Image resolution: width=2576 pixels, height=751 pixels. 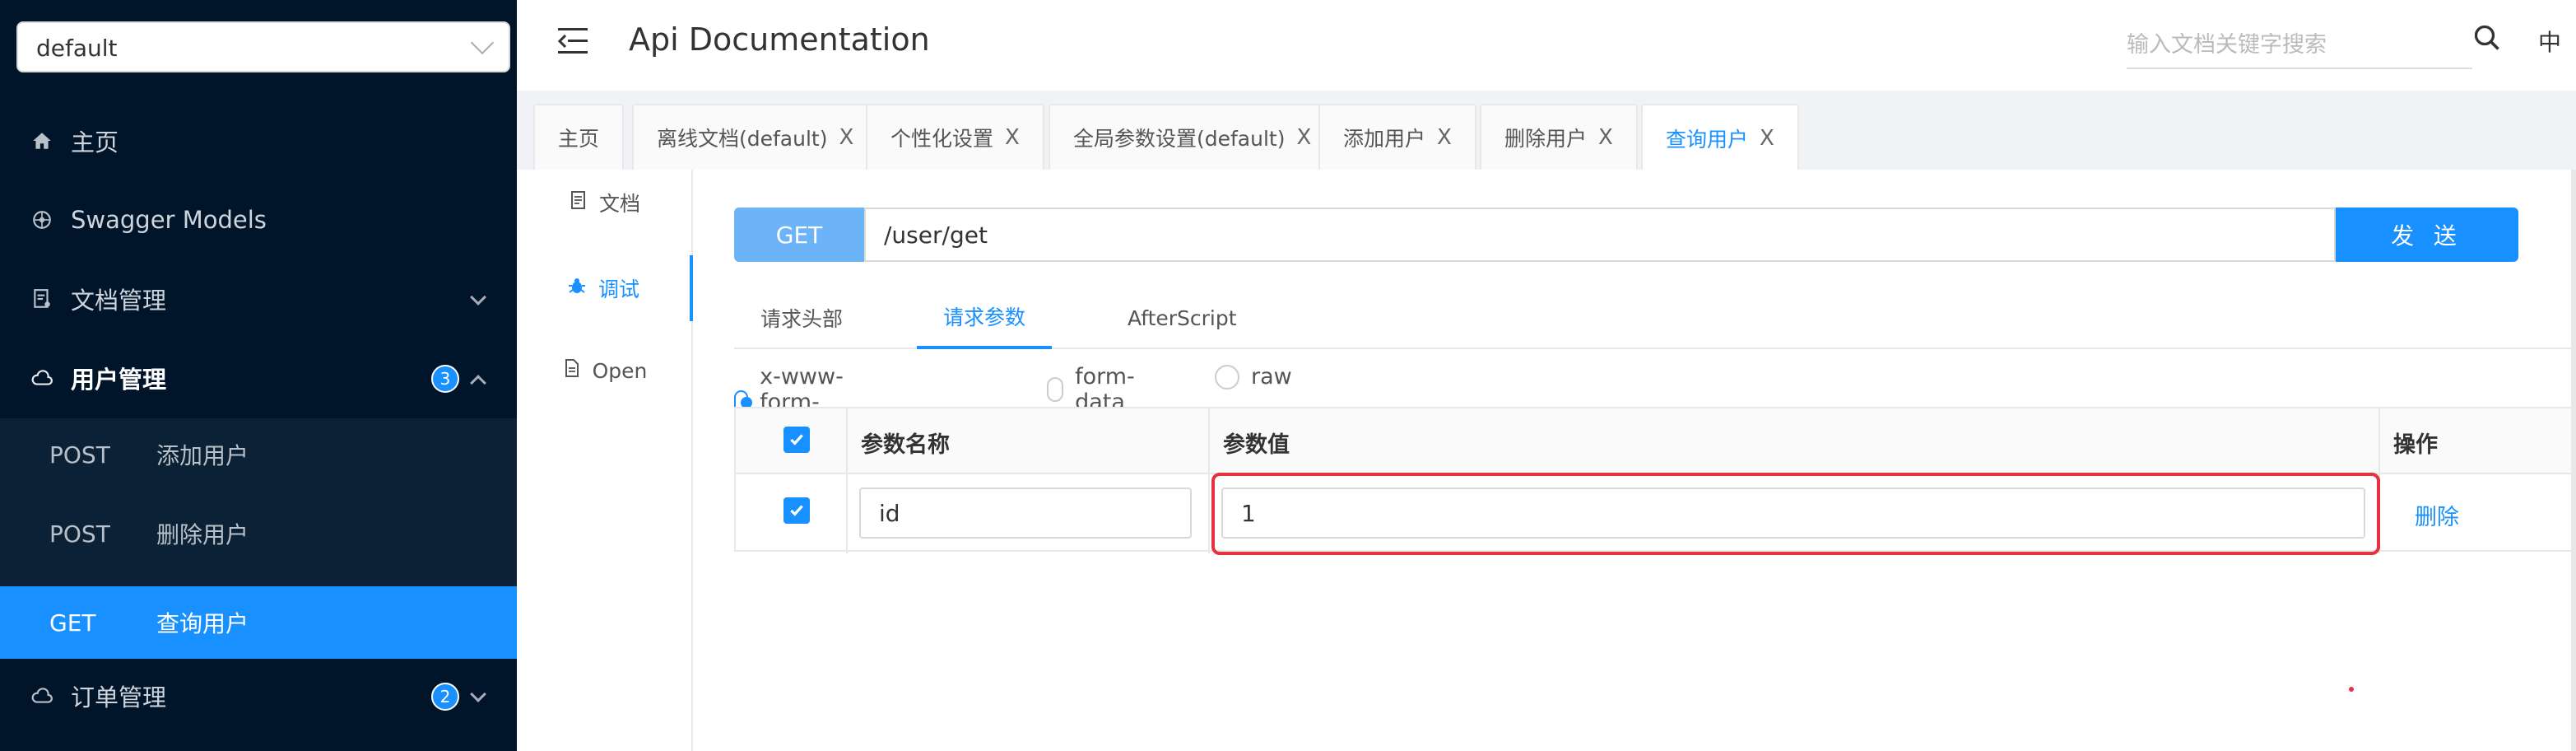 I want to click on sidebar-item-label: 用户管理, so click(x=119, y=380).